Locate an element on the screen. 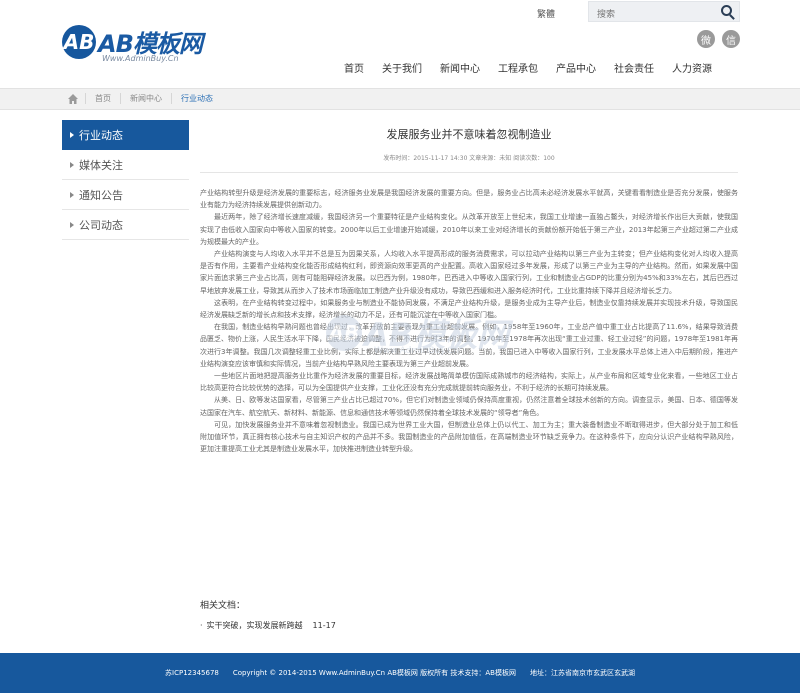 The image size is (800, 693). divider is located at coordinates (469, 172).